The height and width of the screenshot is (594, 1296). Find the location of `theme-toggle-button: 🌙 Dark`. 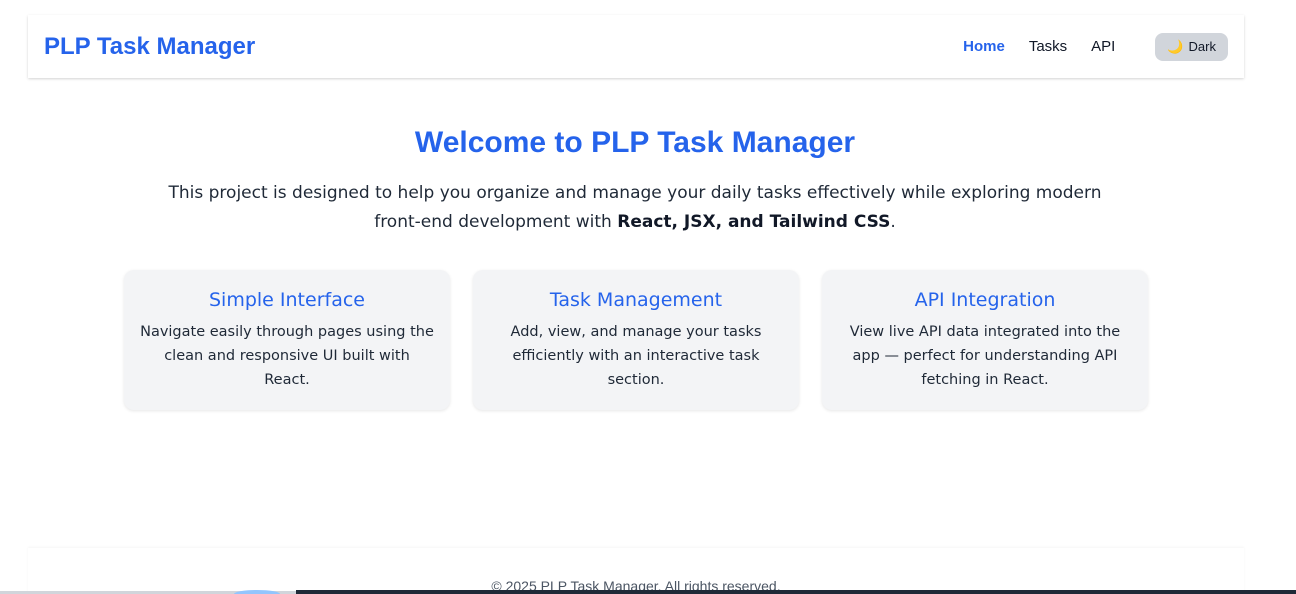

theme-toggle-button: 🌙 Dark is located at coordinates (1191, 46).